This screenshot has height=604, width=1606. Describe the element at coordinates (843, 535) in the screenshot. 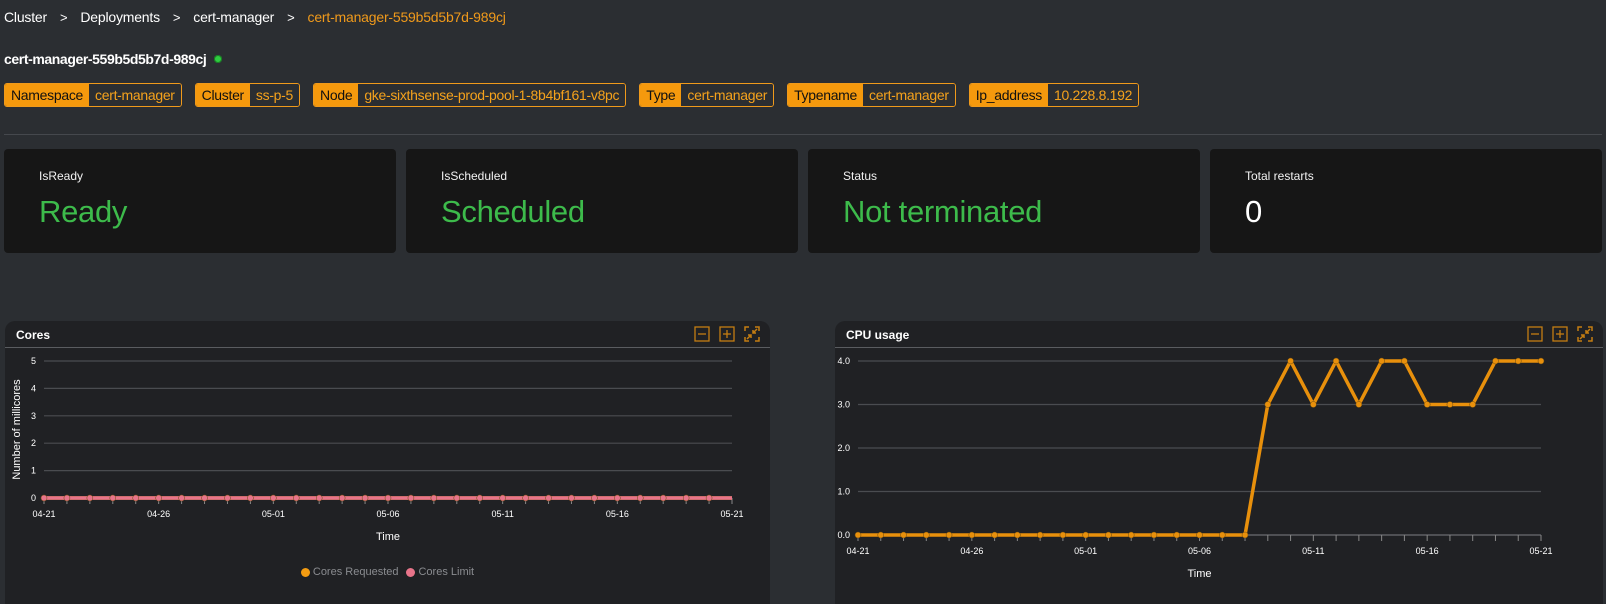

I see `y-tick-label: 0.0` at that location.